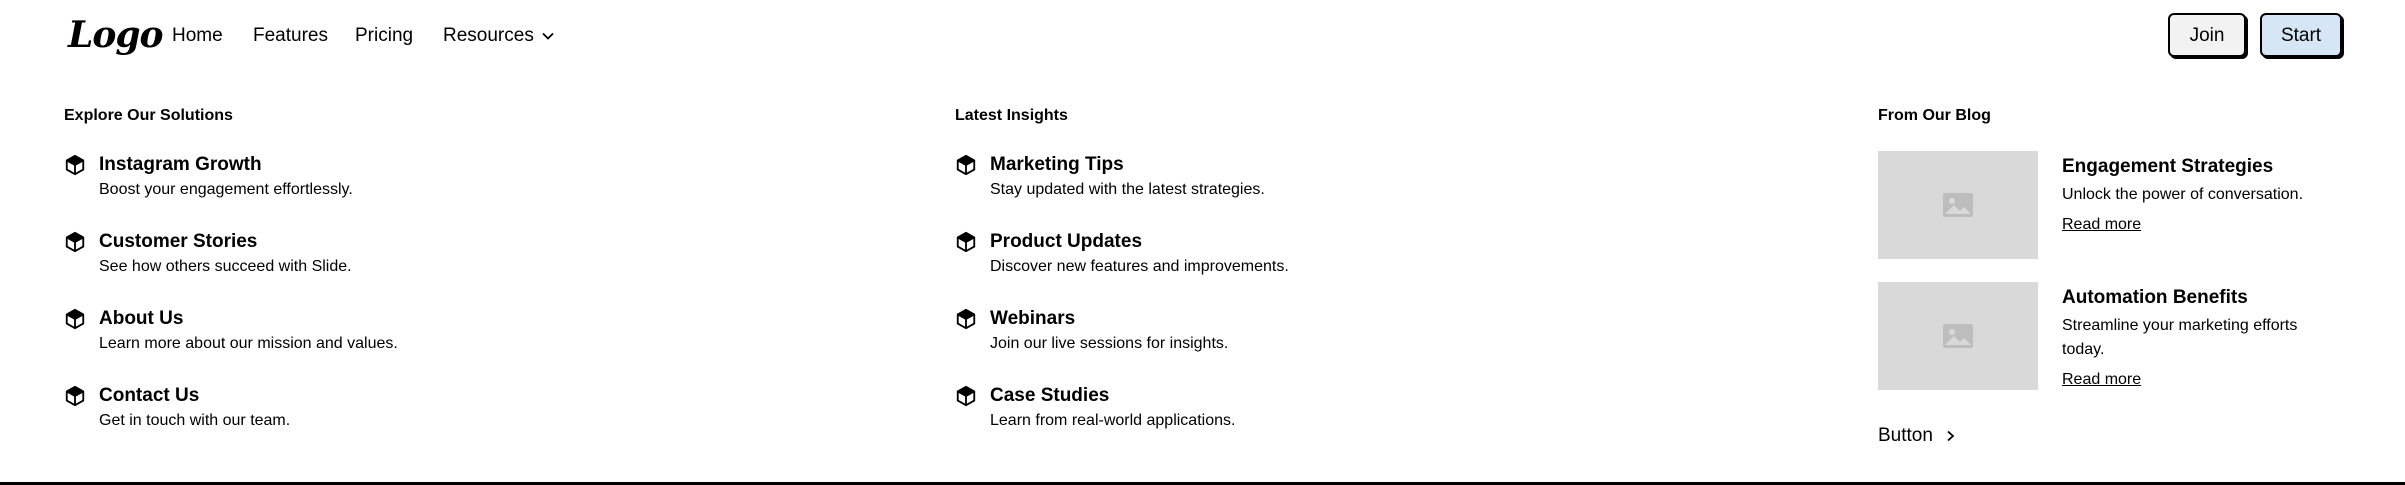 This screenshot has height=485, width=2405. What do you see at coordinates (1139, 266) in the screenshot?
I see `menu-item-desc: Discover new features and improvements.` at bounding box center [1139, 266].